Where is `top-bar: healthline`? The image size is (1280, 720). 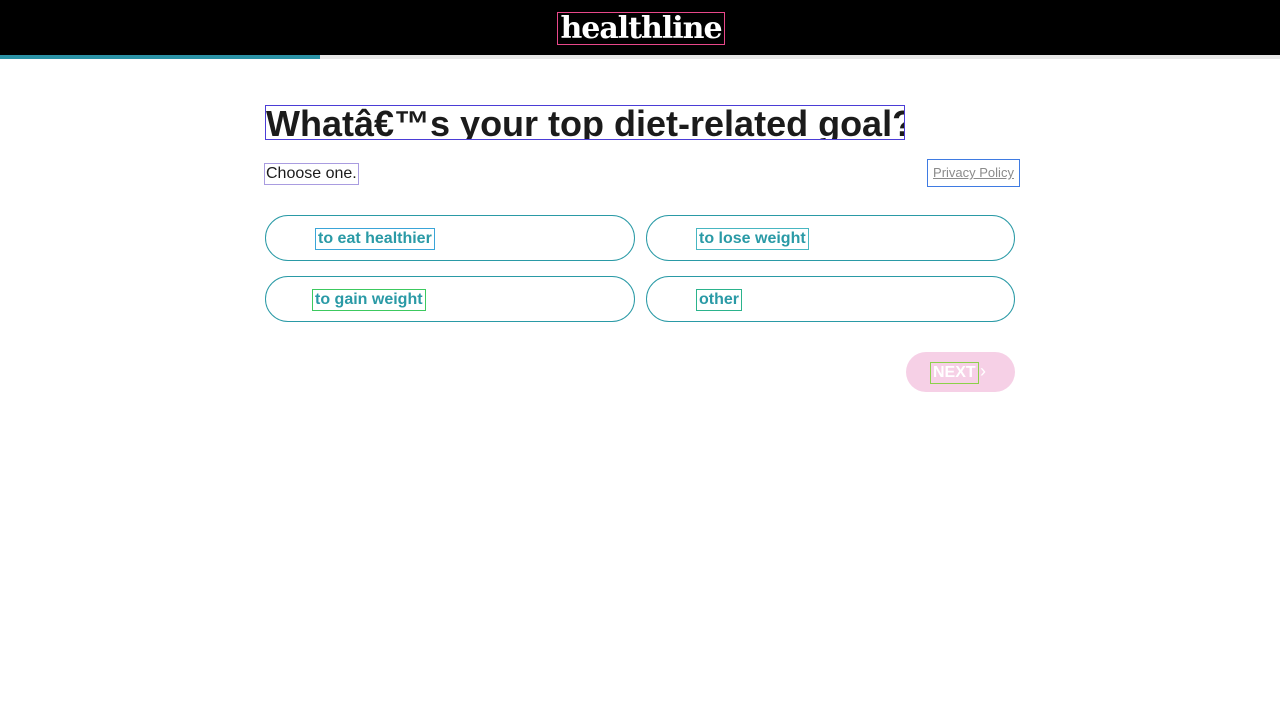 top-bar: healthline is located at coordinates (640, 27).